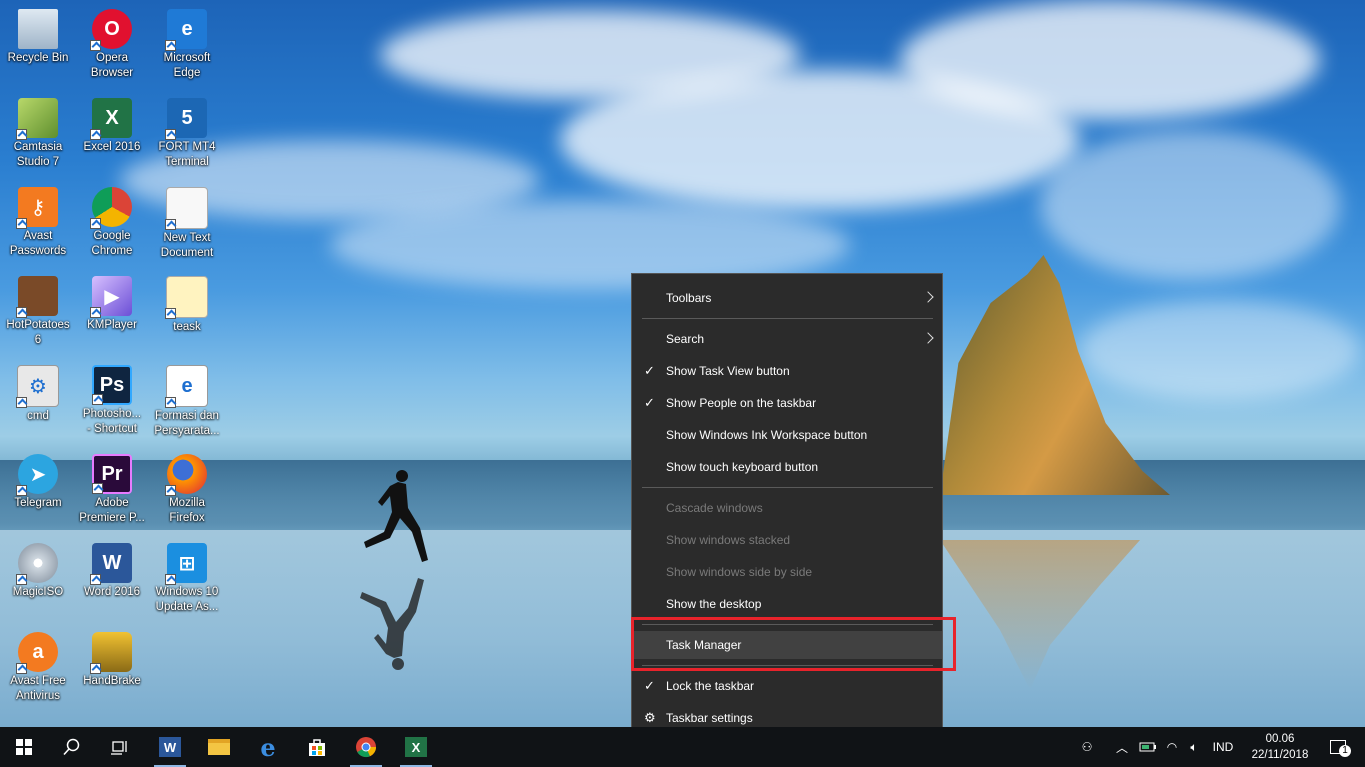 Image resolution: width=1365 pixels, height=767 pixels. I want to click on menu-item-show-touch-keyboard: Show touch keyboard button, so click(787, 467).